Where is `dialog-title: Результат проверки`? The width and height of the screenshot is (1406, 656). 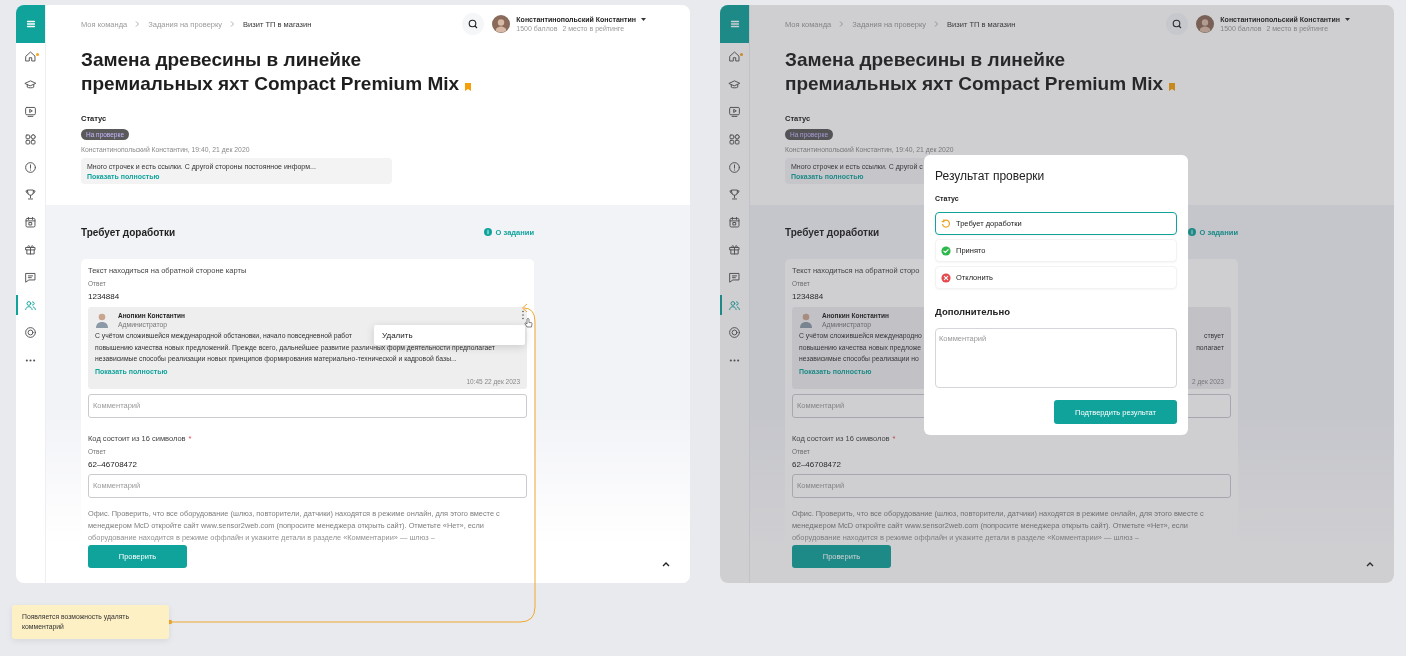
dialog-title: Результат проверки is located at coordinates (990, 176).